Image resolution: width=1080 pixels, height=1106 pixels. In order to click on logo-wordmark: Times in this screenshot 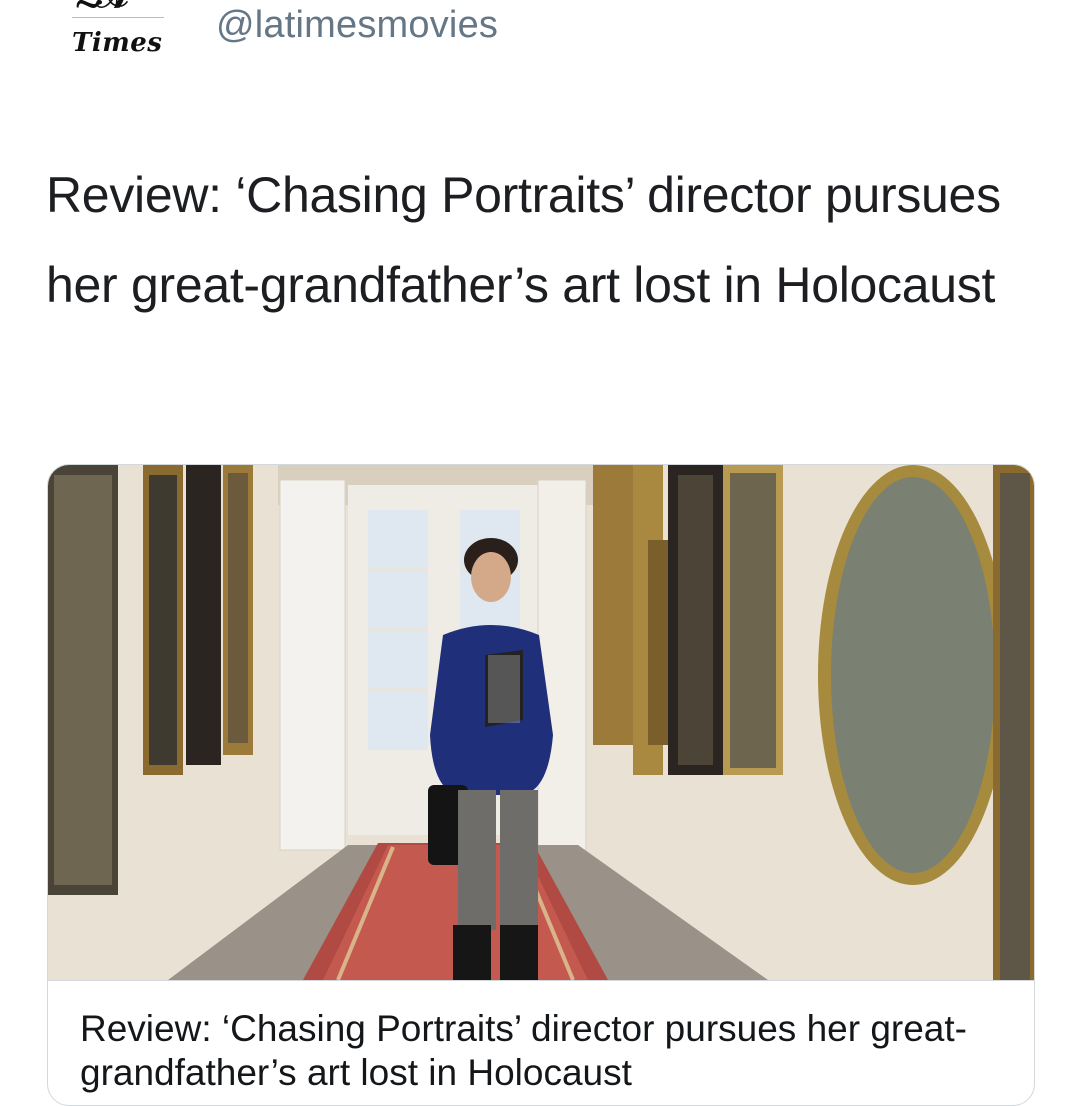, I will do `click(117, 43)`.